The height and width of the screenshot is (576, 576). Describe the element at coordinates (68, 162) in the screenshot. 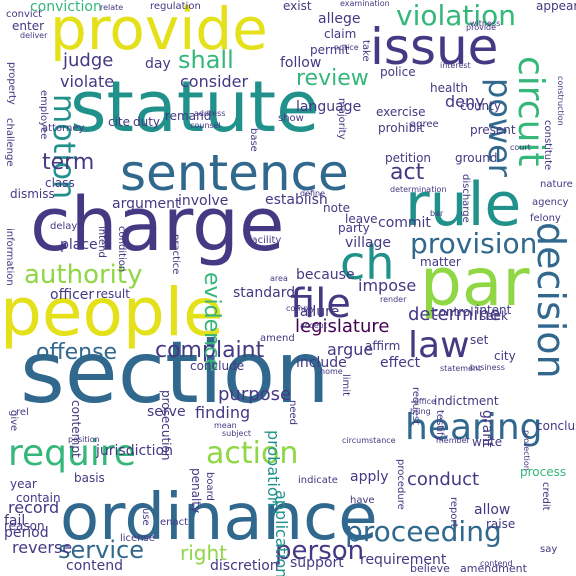

I see `word-term: term` at that location.